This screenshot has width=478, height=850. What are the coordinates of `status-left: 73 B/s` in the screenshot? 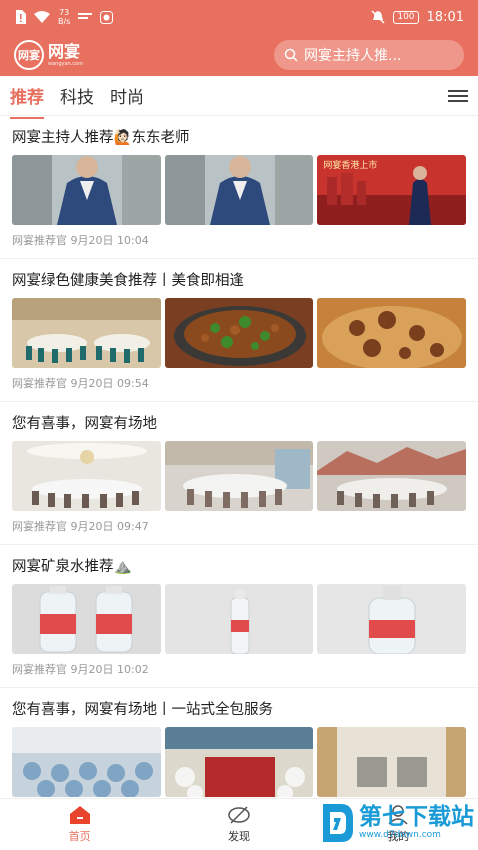 It's located at (64, 17).